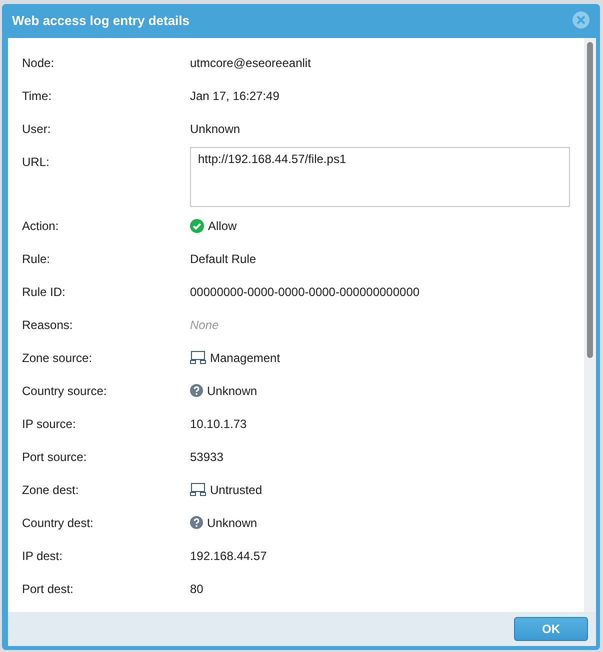 This screenshot has width=603, height=652. What do you see at coordinates (51, 490) in the screenshot?
I see `field-label: Zone dest:` at bounding box center [51, 490].